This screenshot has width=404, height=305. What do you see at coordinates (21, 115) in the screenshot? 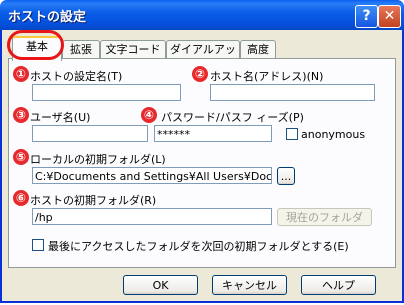
I see `marker-3: ③` at bounding box center [21, 115].